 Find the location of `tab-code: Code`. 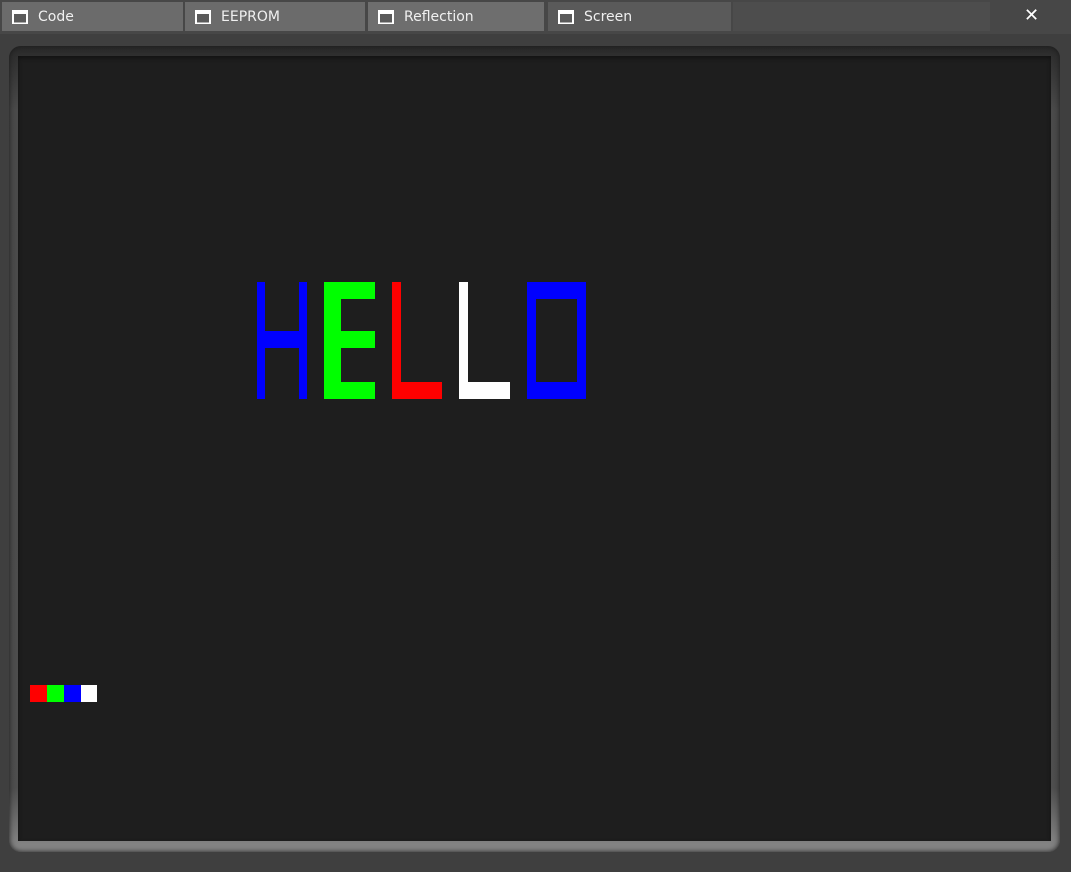

tab-code: Code is located at coordinates (92, 16).